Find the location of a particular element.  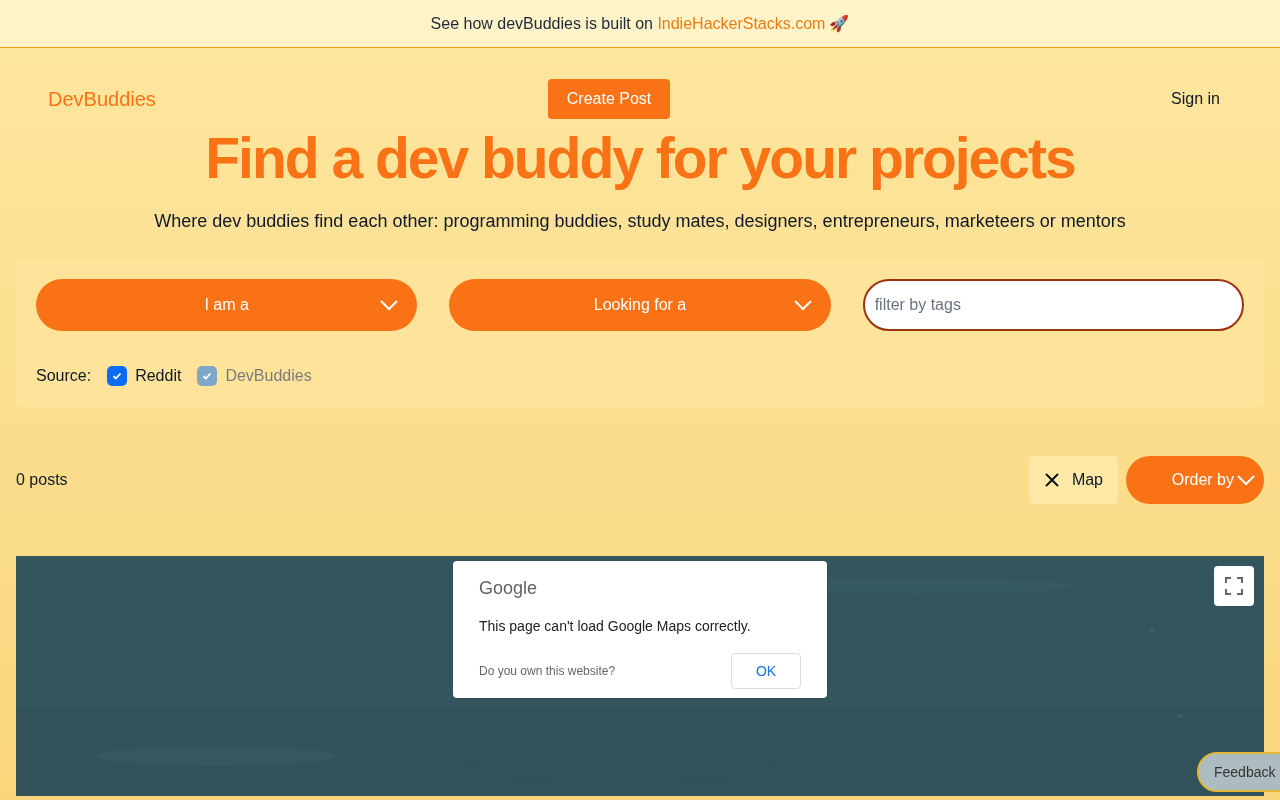

source-label: Source: is located at coordinates (64, 376).